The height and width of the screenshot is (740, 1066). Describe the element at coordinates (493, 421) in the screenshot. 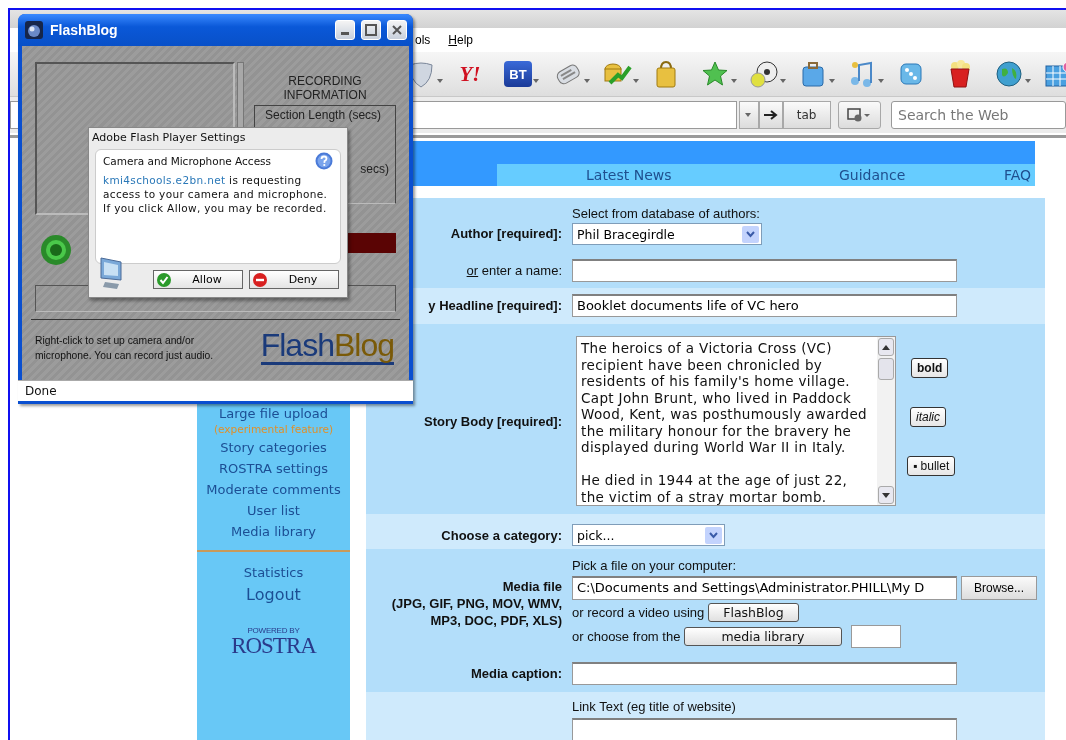

I see `field-label: Story Body [required]:` at that location.